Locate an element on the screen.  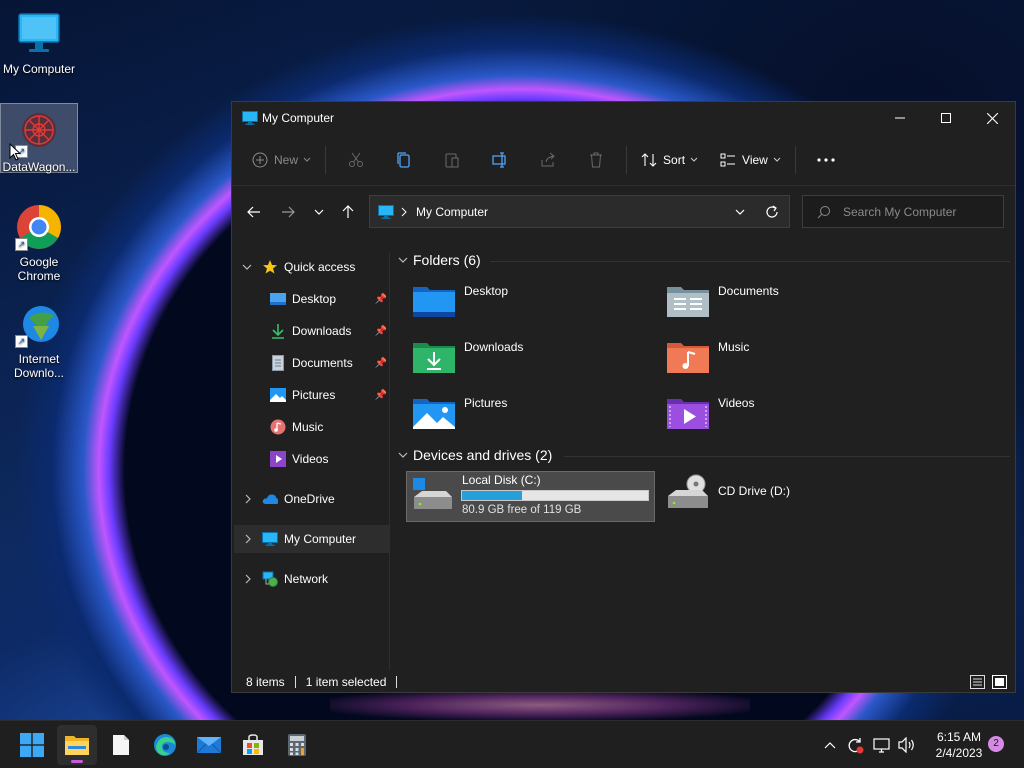
notification-badge: 2 is located at coordinates (996, 744).